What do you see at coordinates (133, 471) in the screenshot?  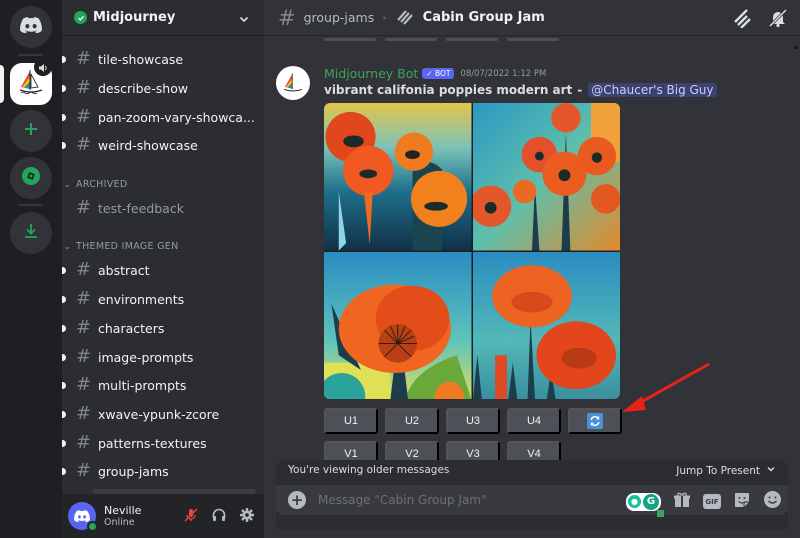 I see `channel-label: group-jams` at bounding box center [133, 471].